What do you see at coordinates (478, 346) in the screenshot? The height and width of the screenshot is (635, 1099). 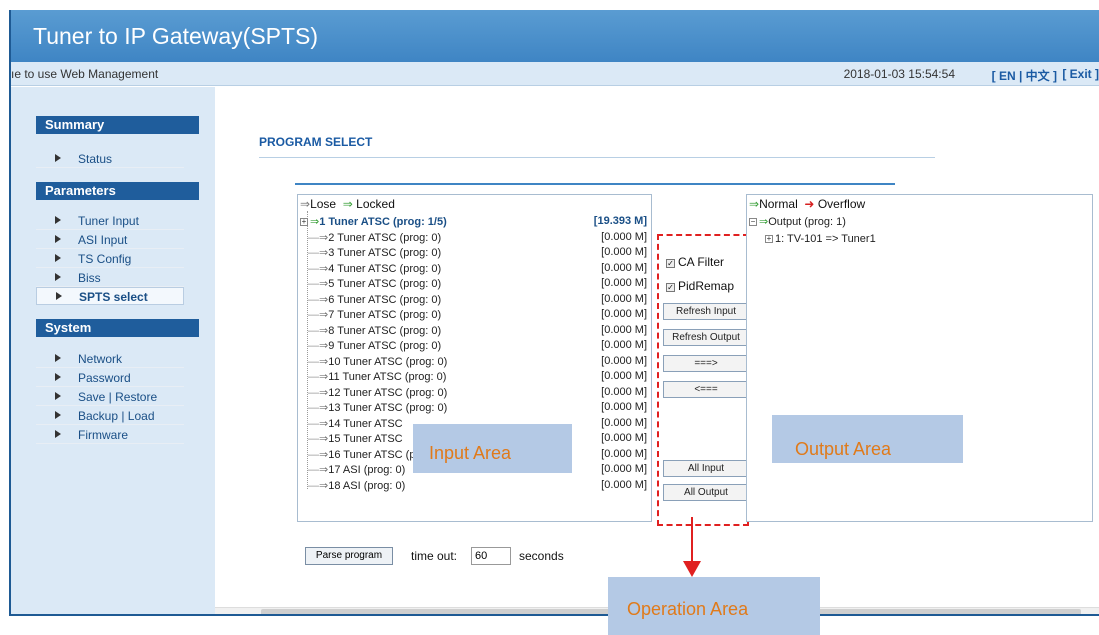 I see `input-row: —⇒9 Tuner ATSC (prog: 0)` at bounding box center [478, 346].